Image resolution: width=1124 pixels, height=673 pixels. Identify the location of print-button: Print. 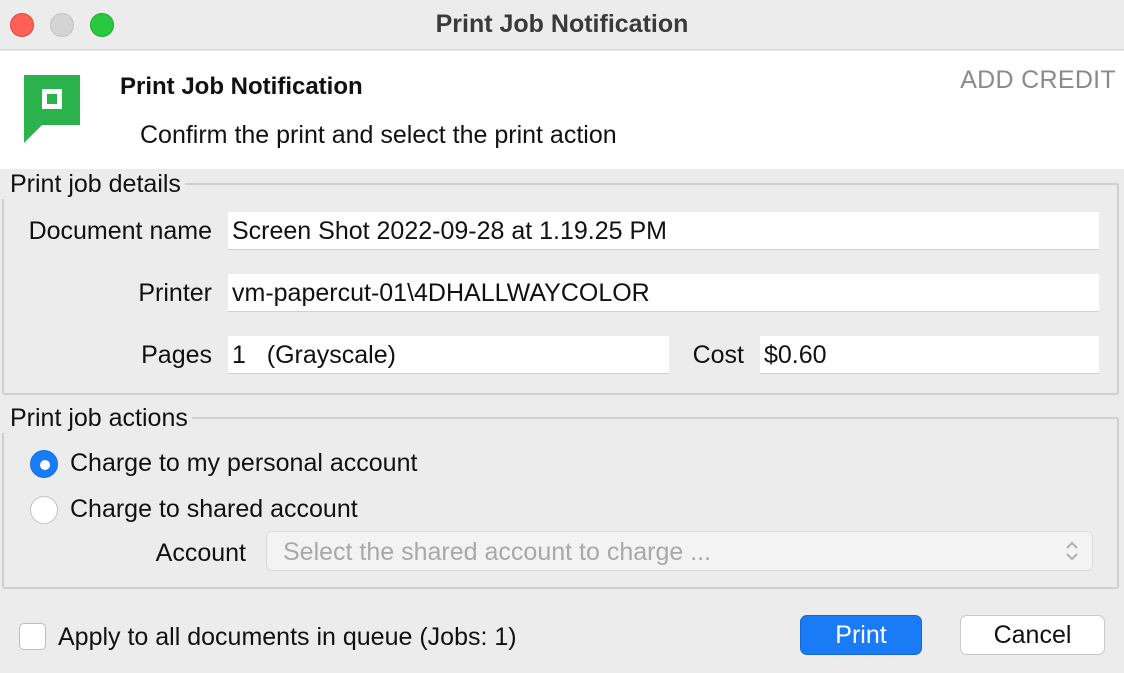
(861, 635).